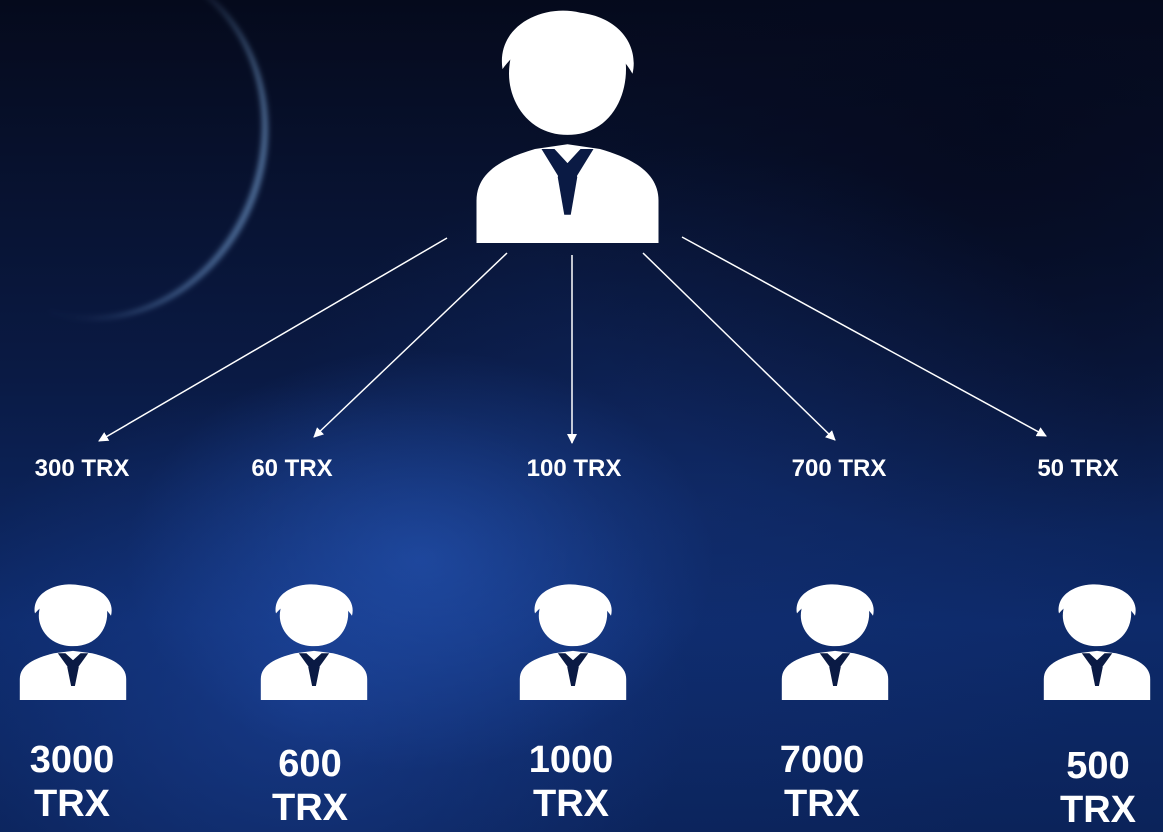 Image resolution: width=1163 pixels, height=832 pixels. Describe the element at coordinates (310, 786) in the screenshot. I see `child-2-amount: 600 TRX` at that location.